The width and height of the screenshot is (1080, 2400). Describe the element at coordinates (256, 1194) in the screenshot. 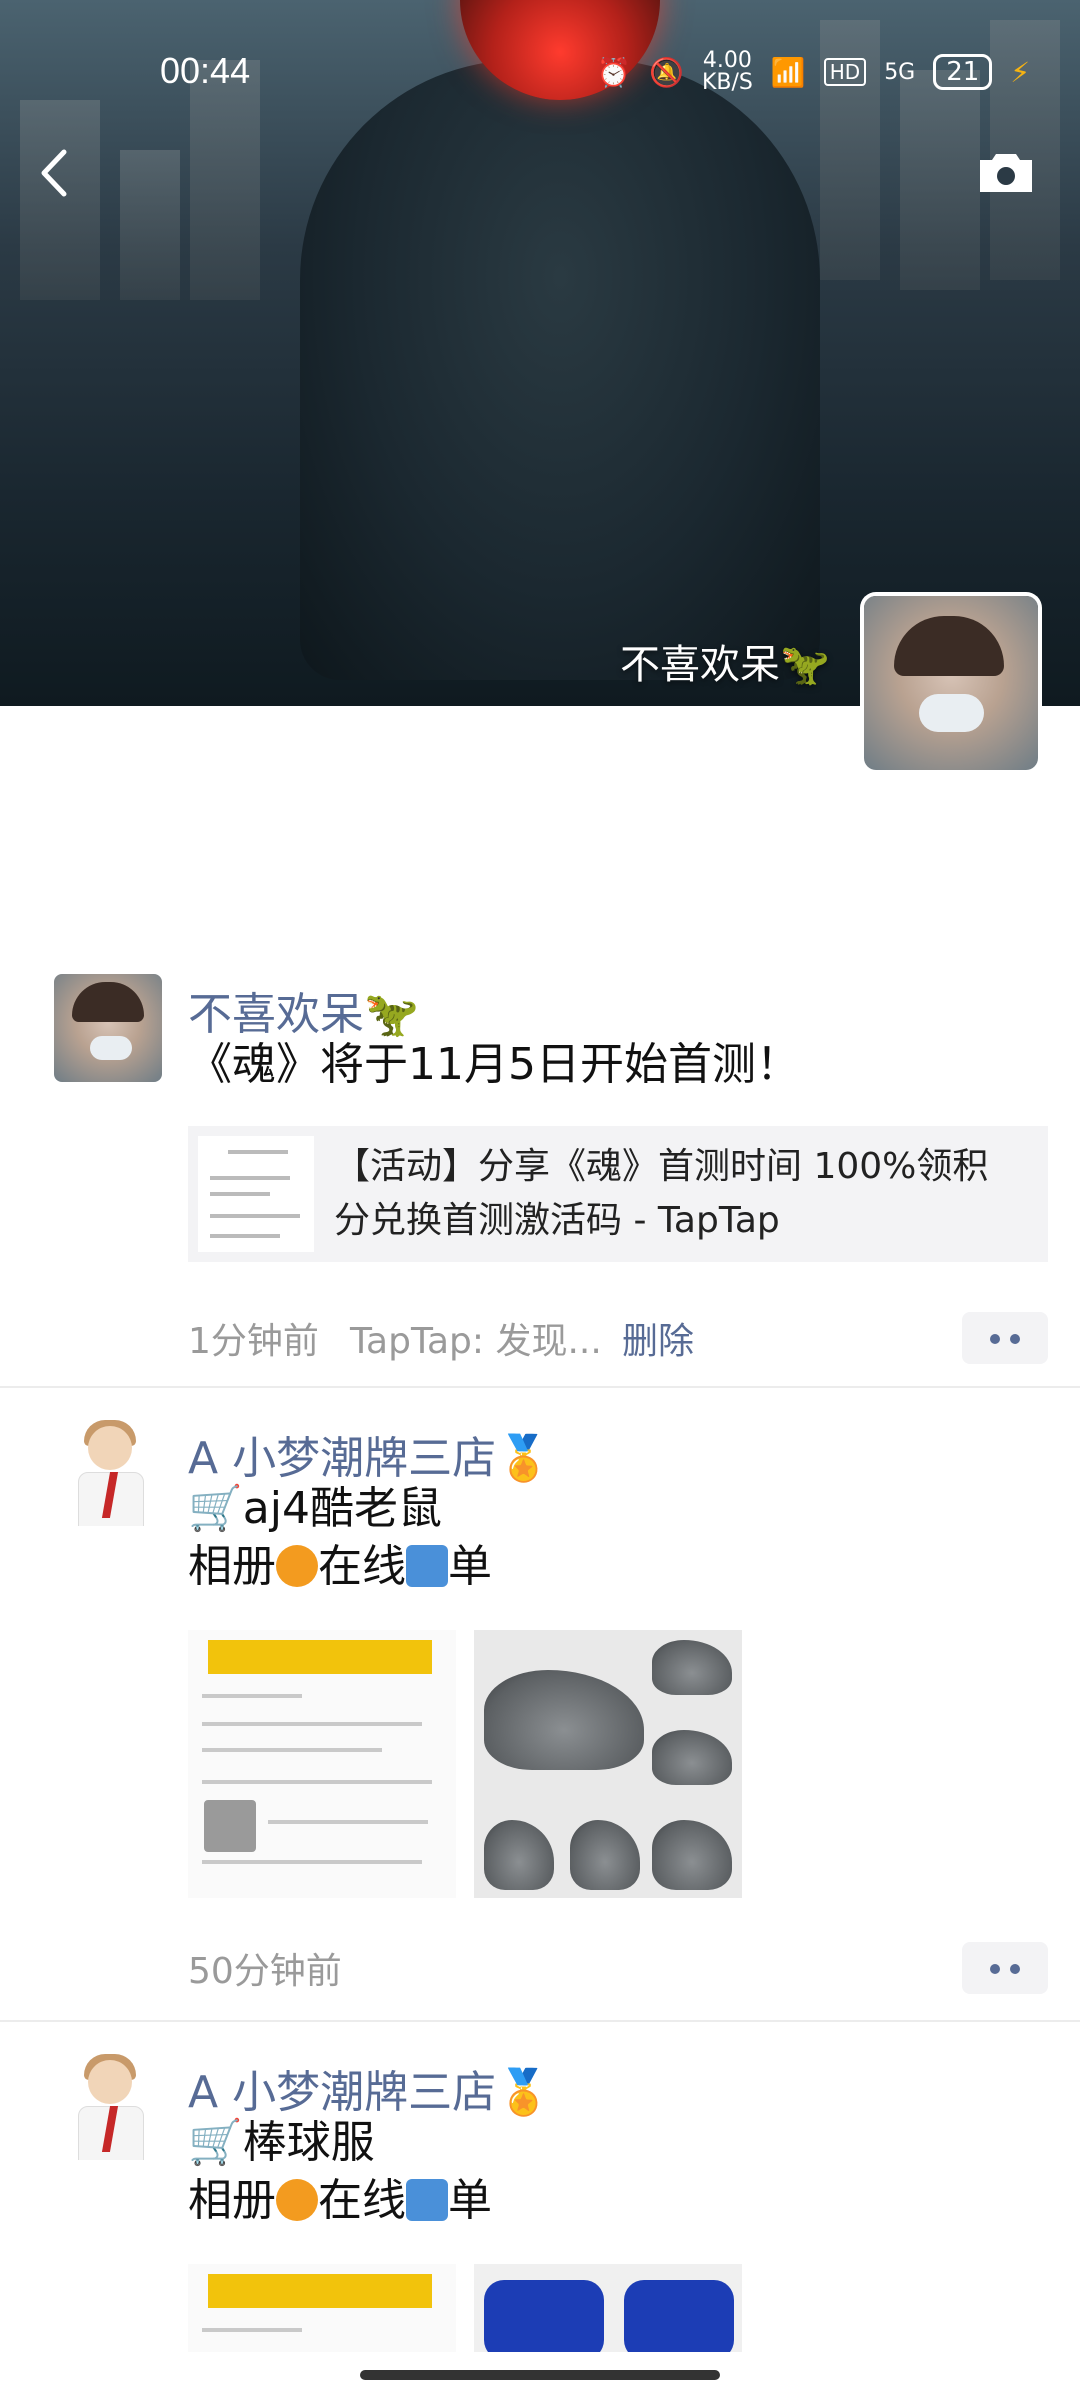

I see `link-thumbnail` at that location.